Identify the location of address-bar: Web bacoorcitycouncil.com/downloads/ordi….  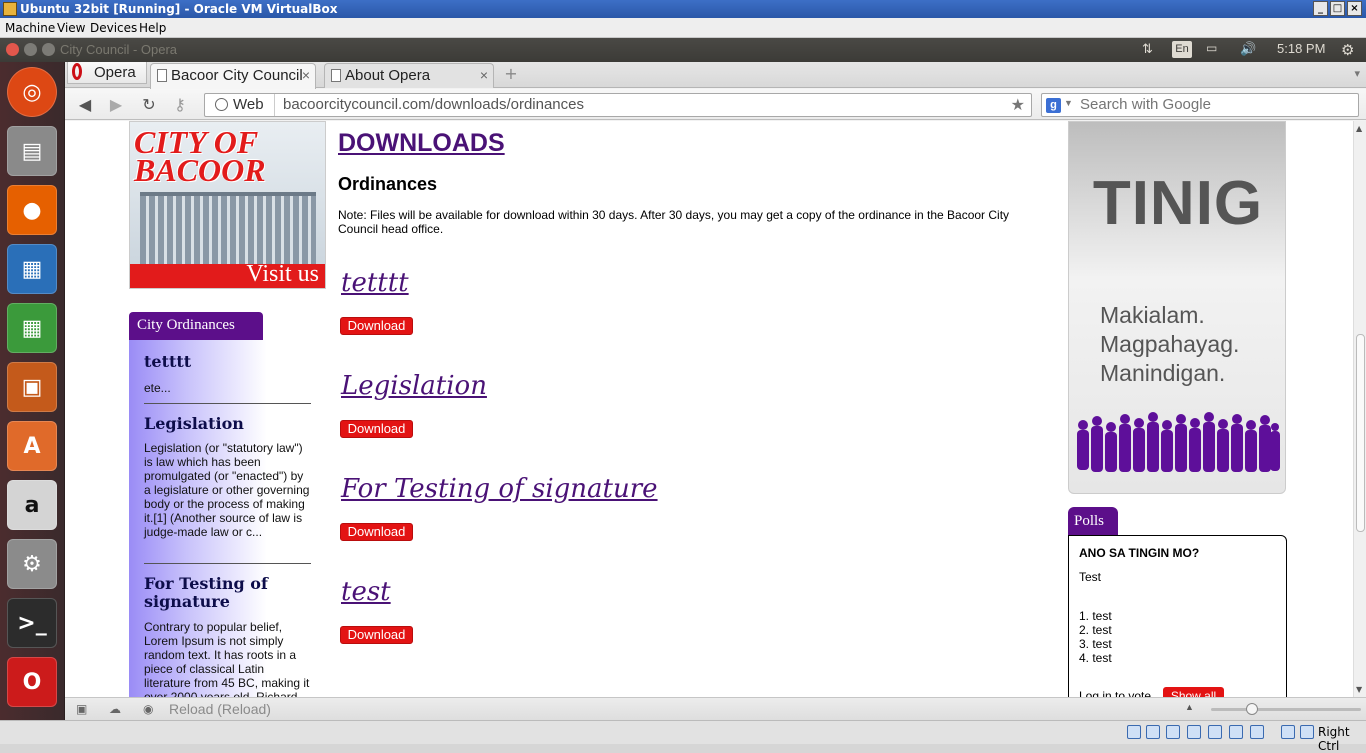
(618, 105).